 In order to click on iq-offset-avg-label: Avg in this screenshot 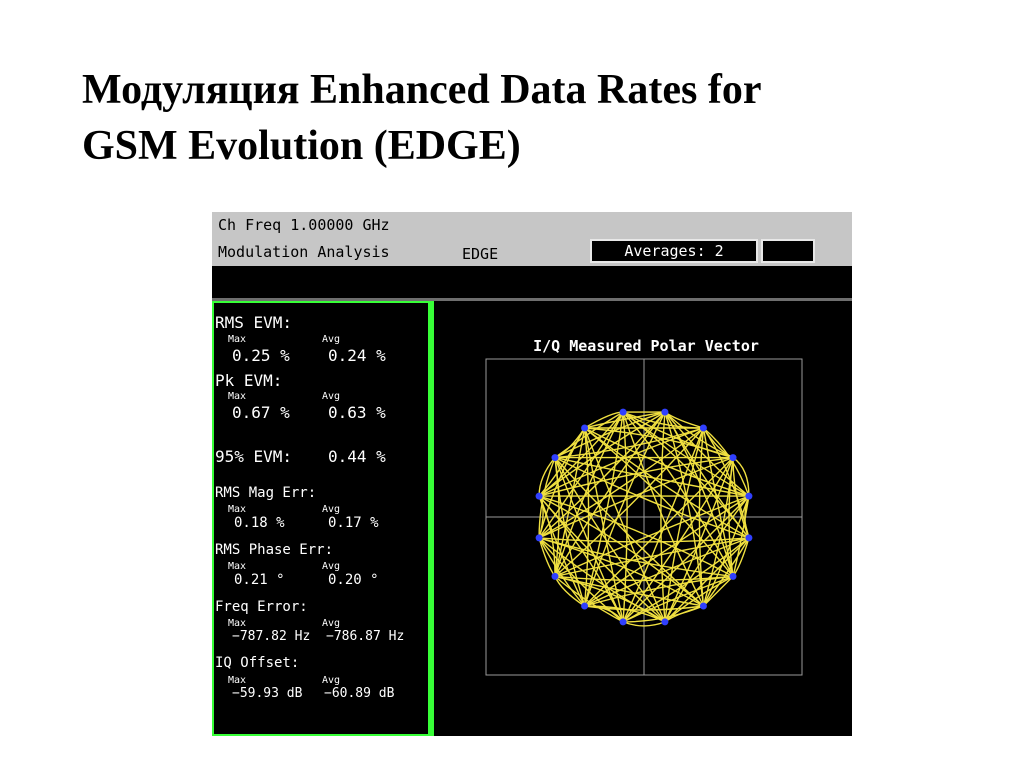, I will do `click(331, 680)`.